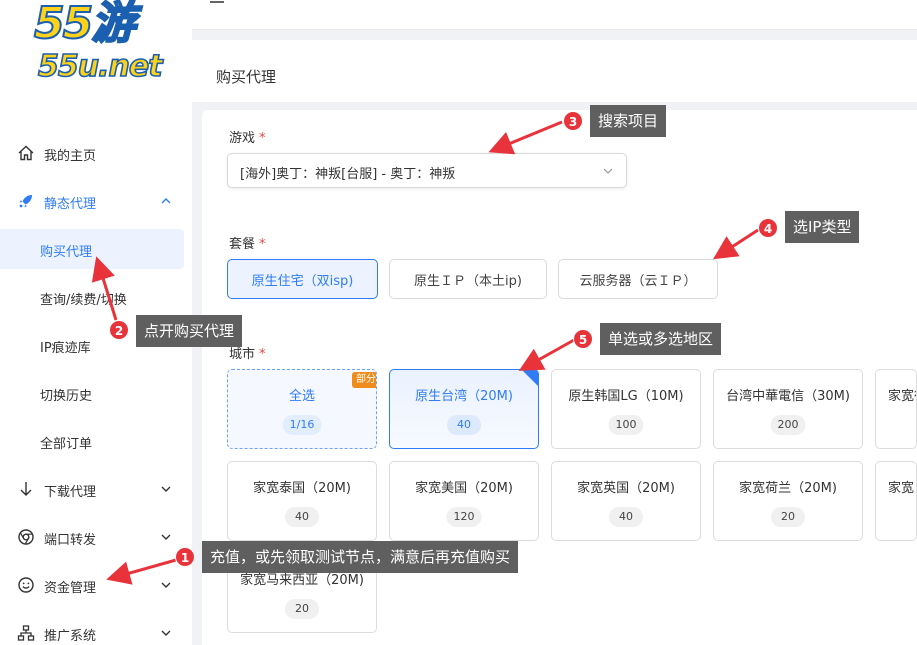  I want to click on sidebar-item-static-proxy: 静态代理, so click(92, 201).